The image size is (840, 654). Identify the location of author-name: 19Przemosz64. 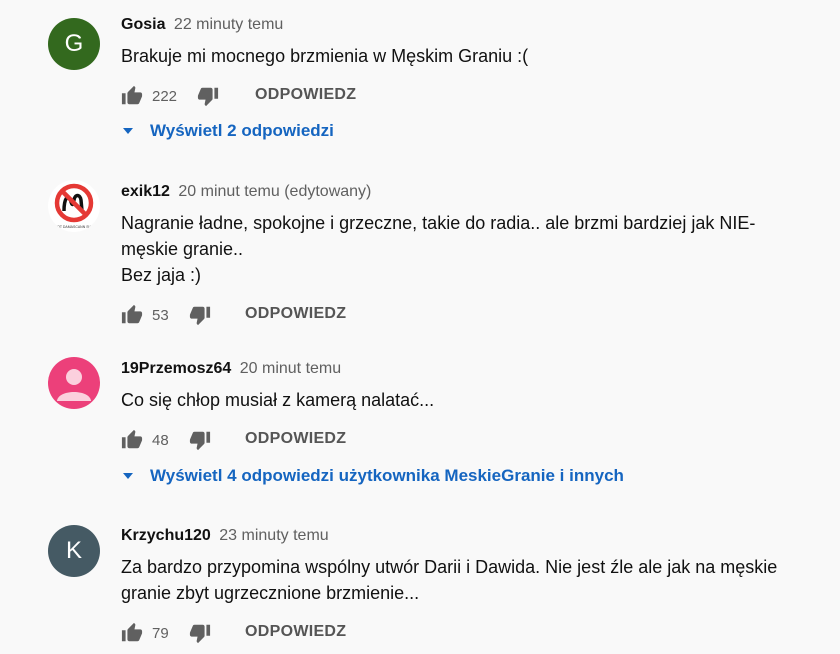
(176, 368).